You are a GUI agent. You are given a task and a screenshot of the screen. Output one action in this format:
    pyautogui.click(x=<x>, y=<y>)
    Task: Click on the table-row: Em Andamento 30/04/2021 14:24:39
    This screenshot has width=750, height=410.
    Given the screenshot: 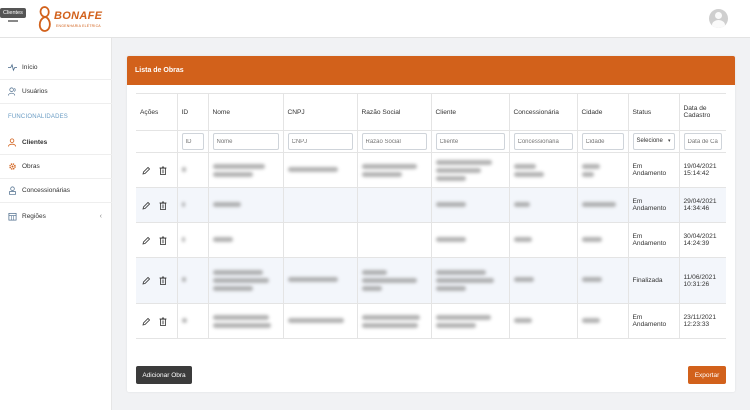 What is the action you would take?
    pyautogui.click(x=431, y=240)
    